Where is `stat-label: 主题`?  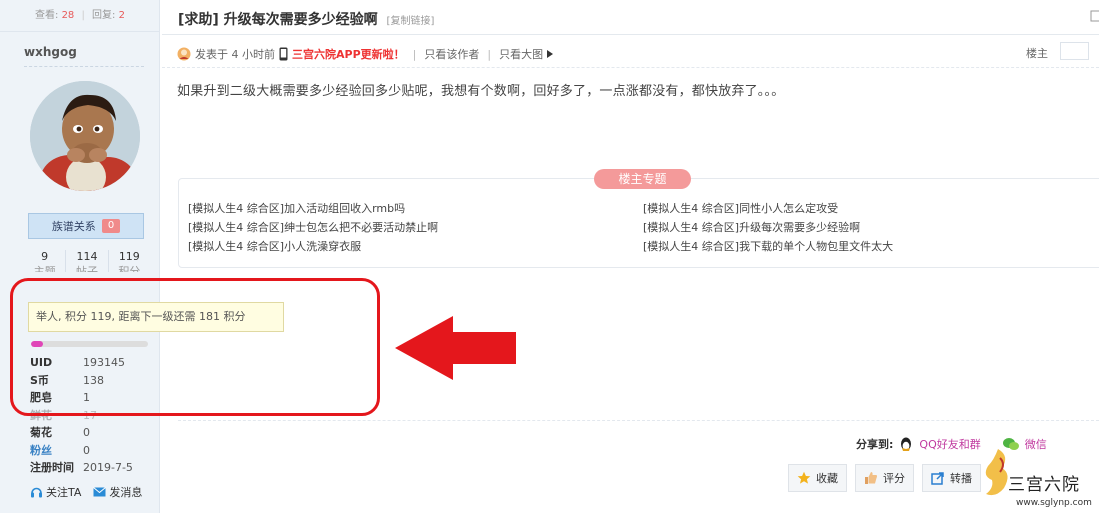
stat-label: 主题 is located at coordinates (44, 268).